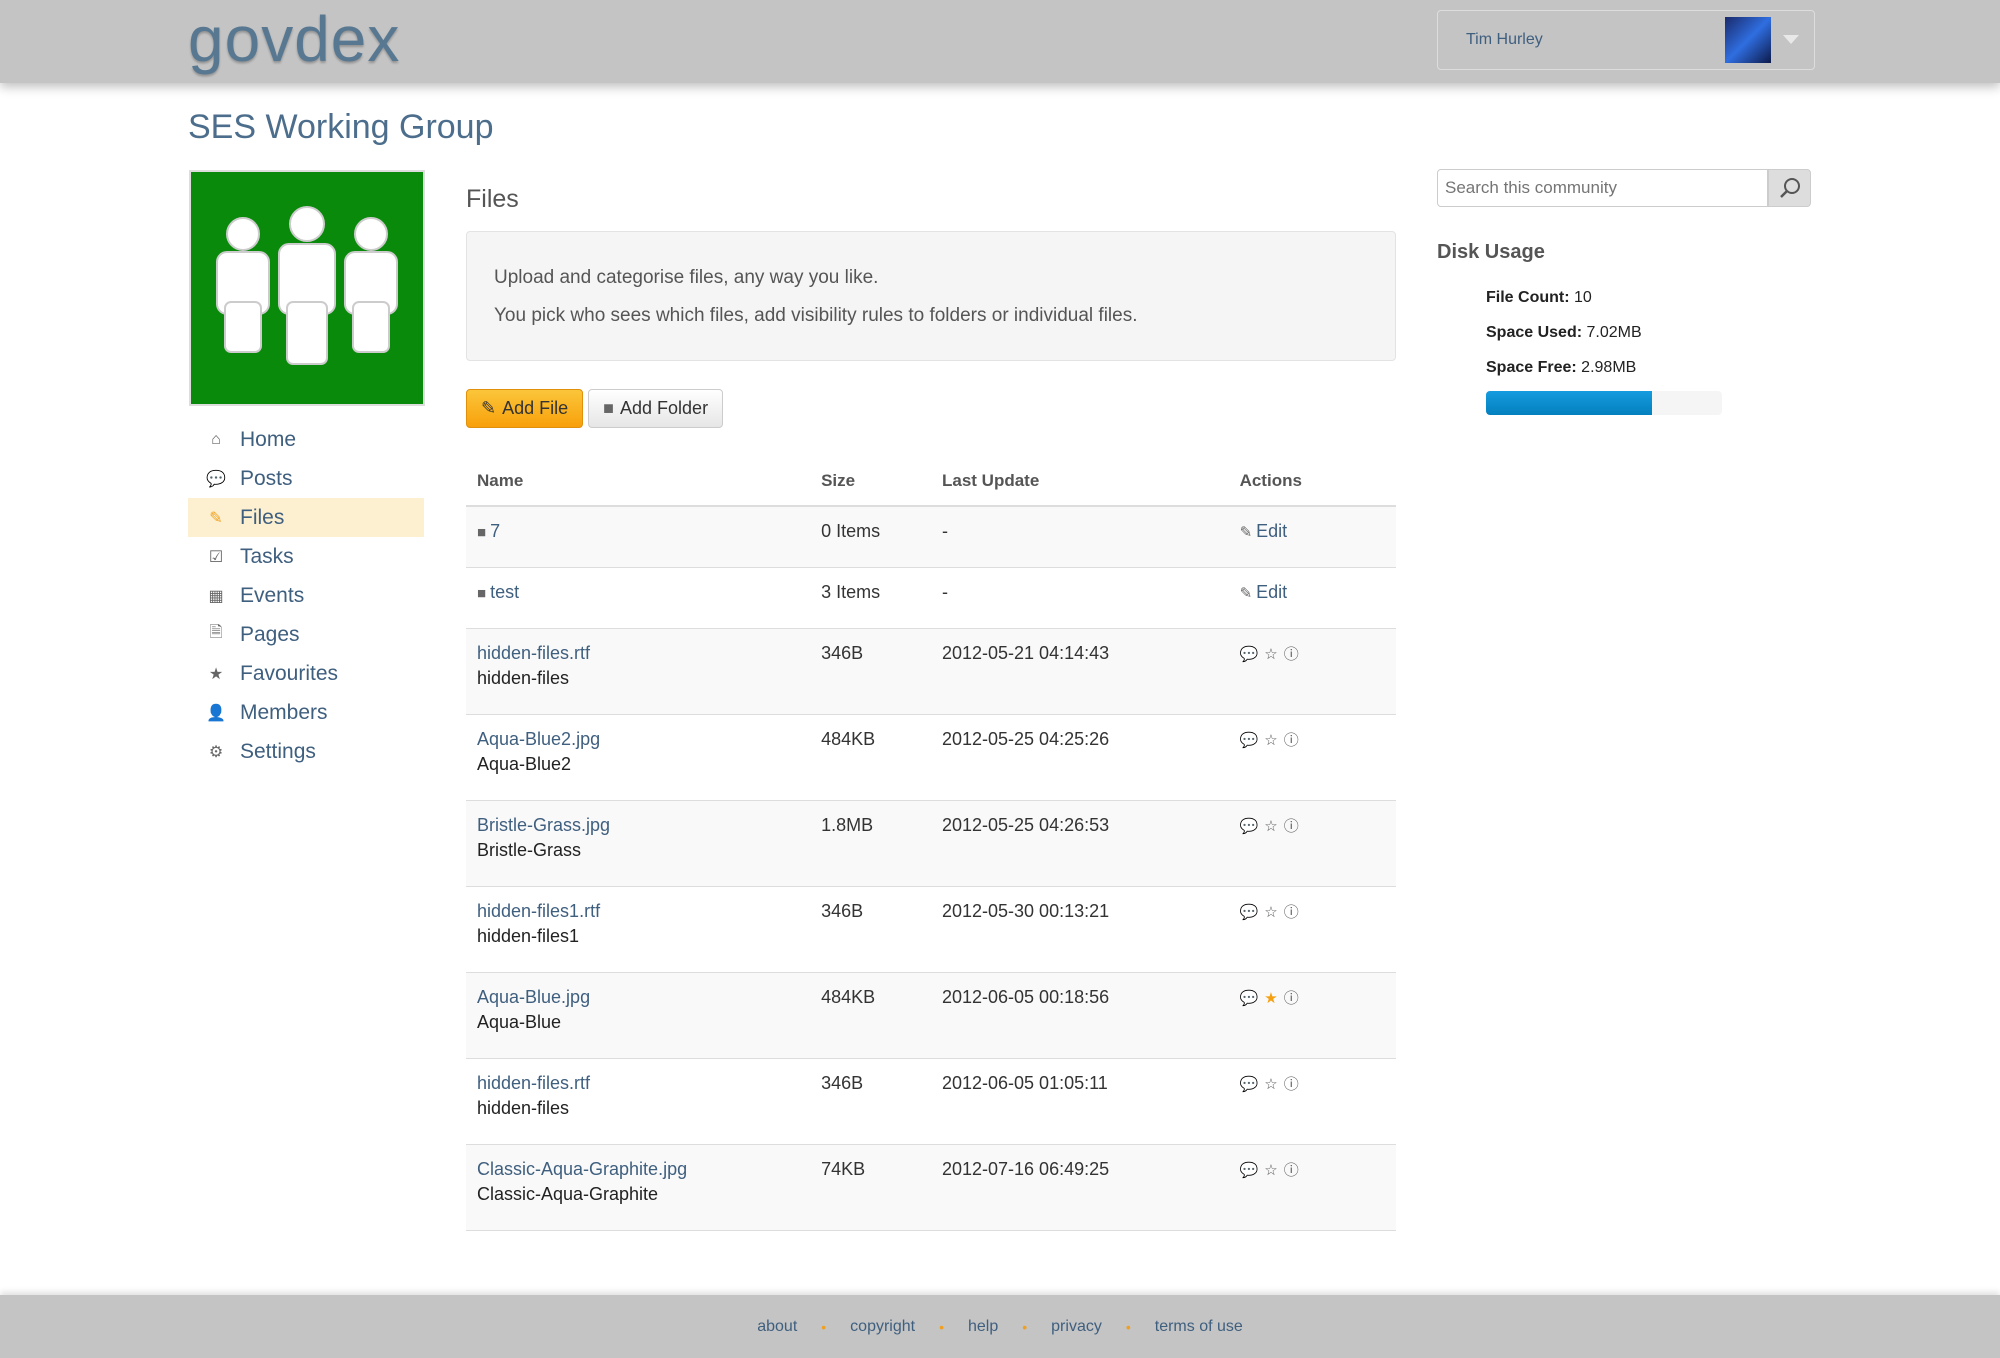  I want to click on search-input, so click(1603, 188).